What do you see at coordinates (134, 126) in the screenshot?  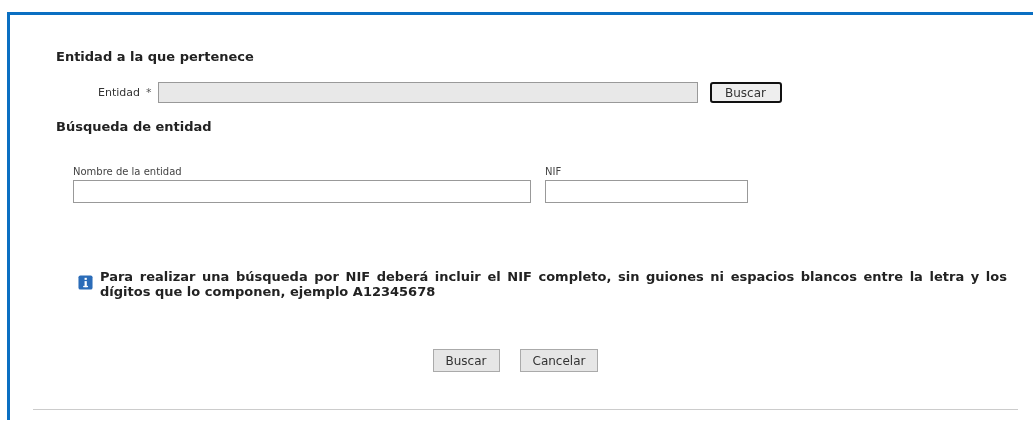 I see `section-title: Búsqueda de entidad` at bounding box center [134, 126].